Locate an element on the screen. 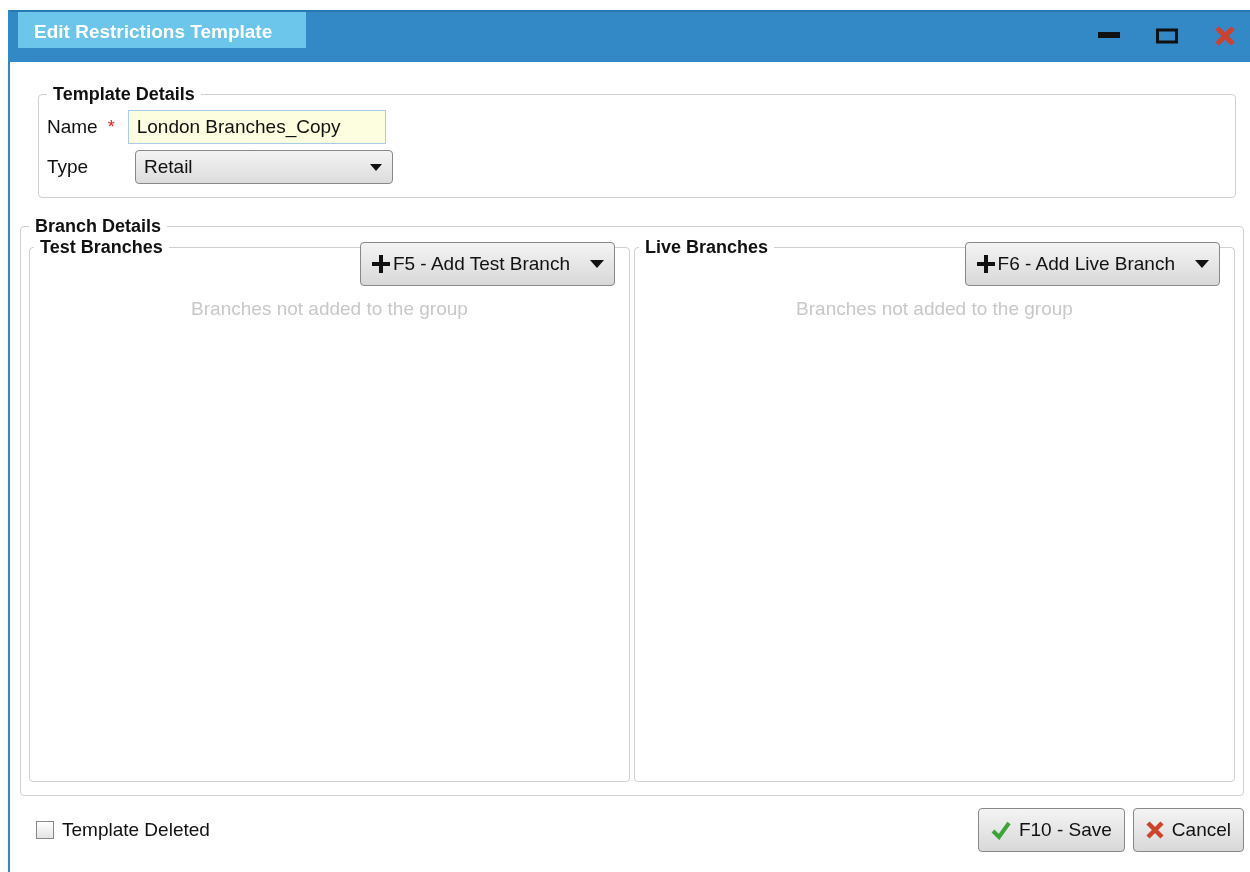  panel-title: Live Branches is located at coordinates (707, 247).